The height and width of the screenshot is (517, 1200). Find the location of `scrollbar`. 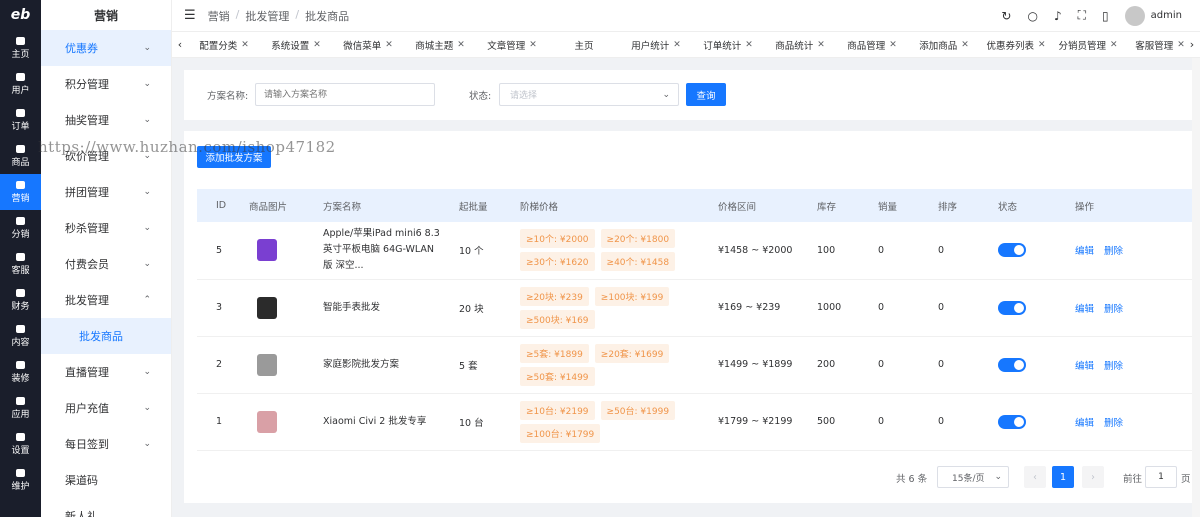

scrollbar is located at coordinates (1196, 287).